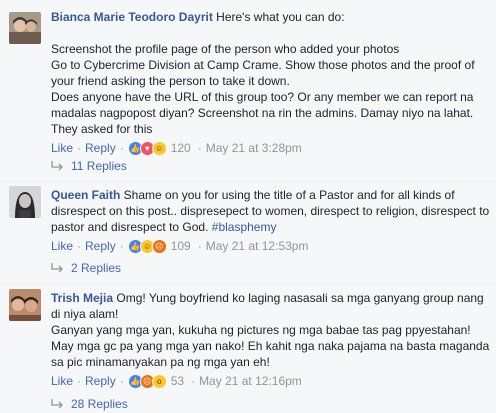 The image size is (496, 413). What do you see at coordinates (159, 246) in the screenshot?
I see `angry-icon: ☹` at bounding box center [159, 246].